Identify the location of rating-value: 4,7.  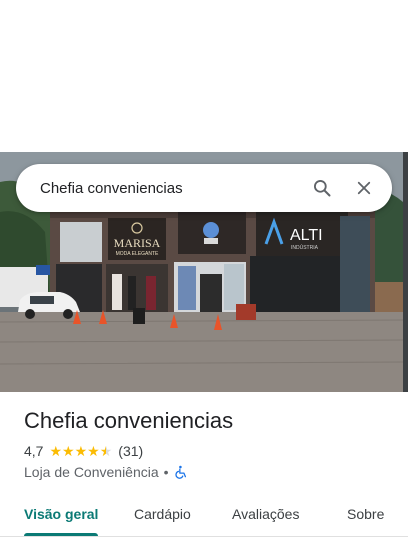
(34, 451).